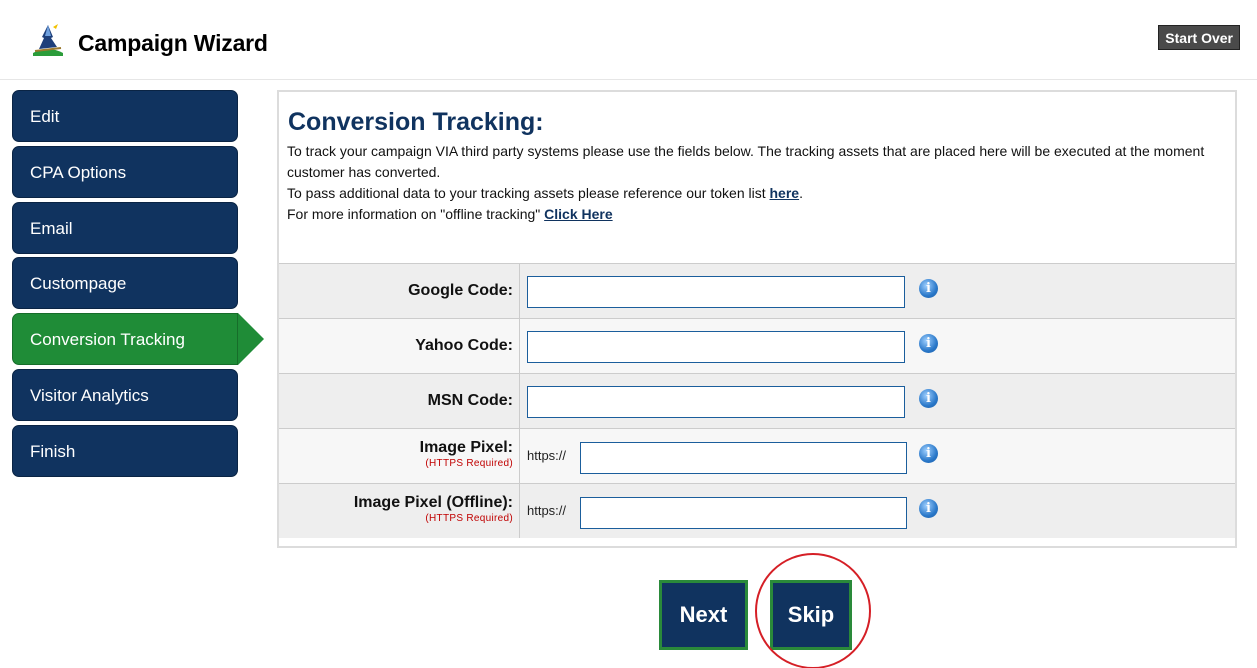 Image resolution: width=1257 pixels, height=668 pixels. I want to click on image-pixel-offline-label-cell: Image Pixel (Offline): (HTTPS Required), so click(399, 511).